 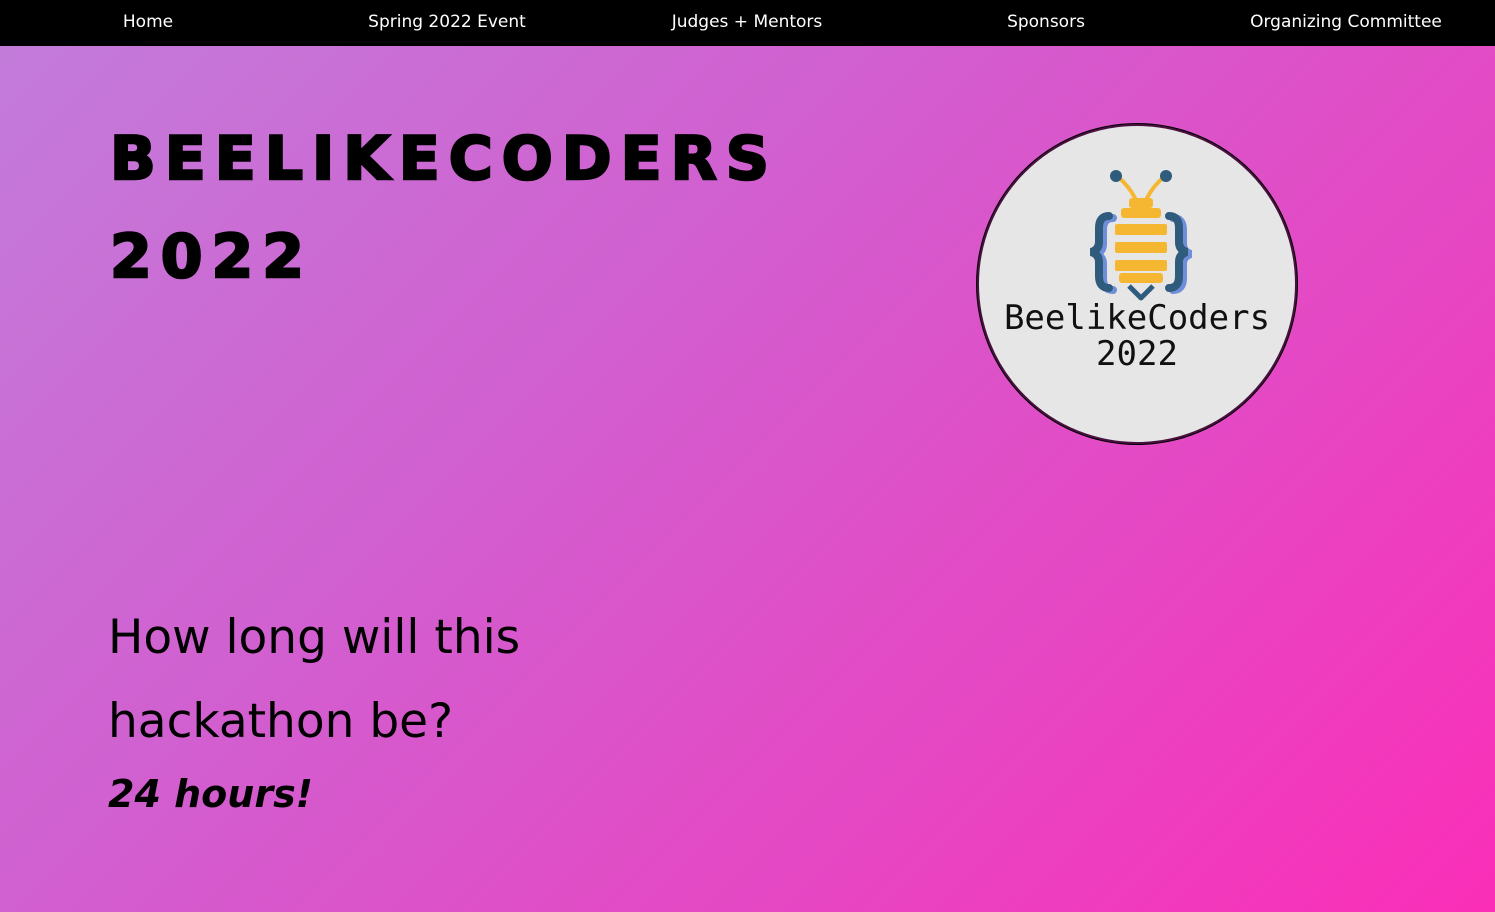 What do you see at coordinates (1137, 354) in the screenshot?
I see `logo-text-year: 2022` at bounding box center [1137, 354].